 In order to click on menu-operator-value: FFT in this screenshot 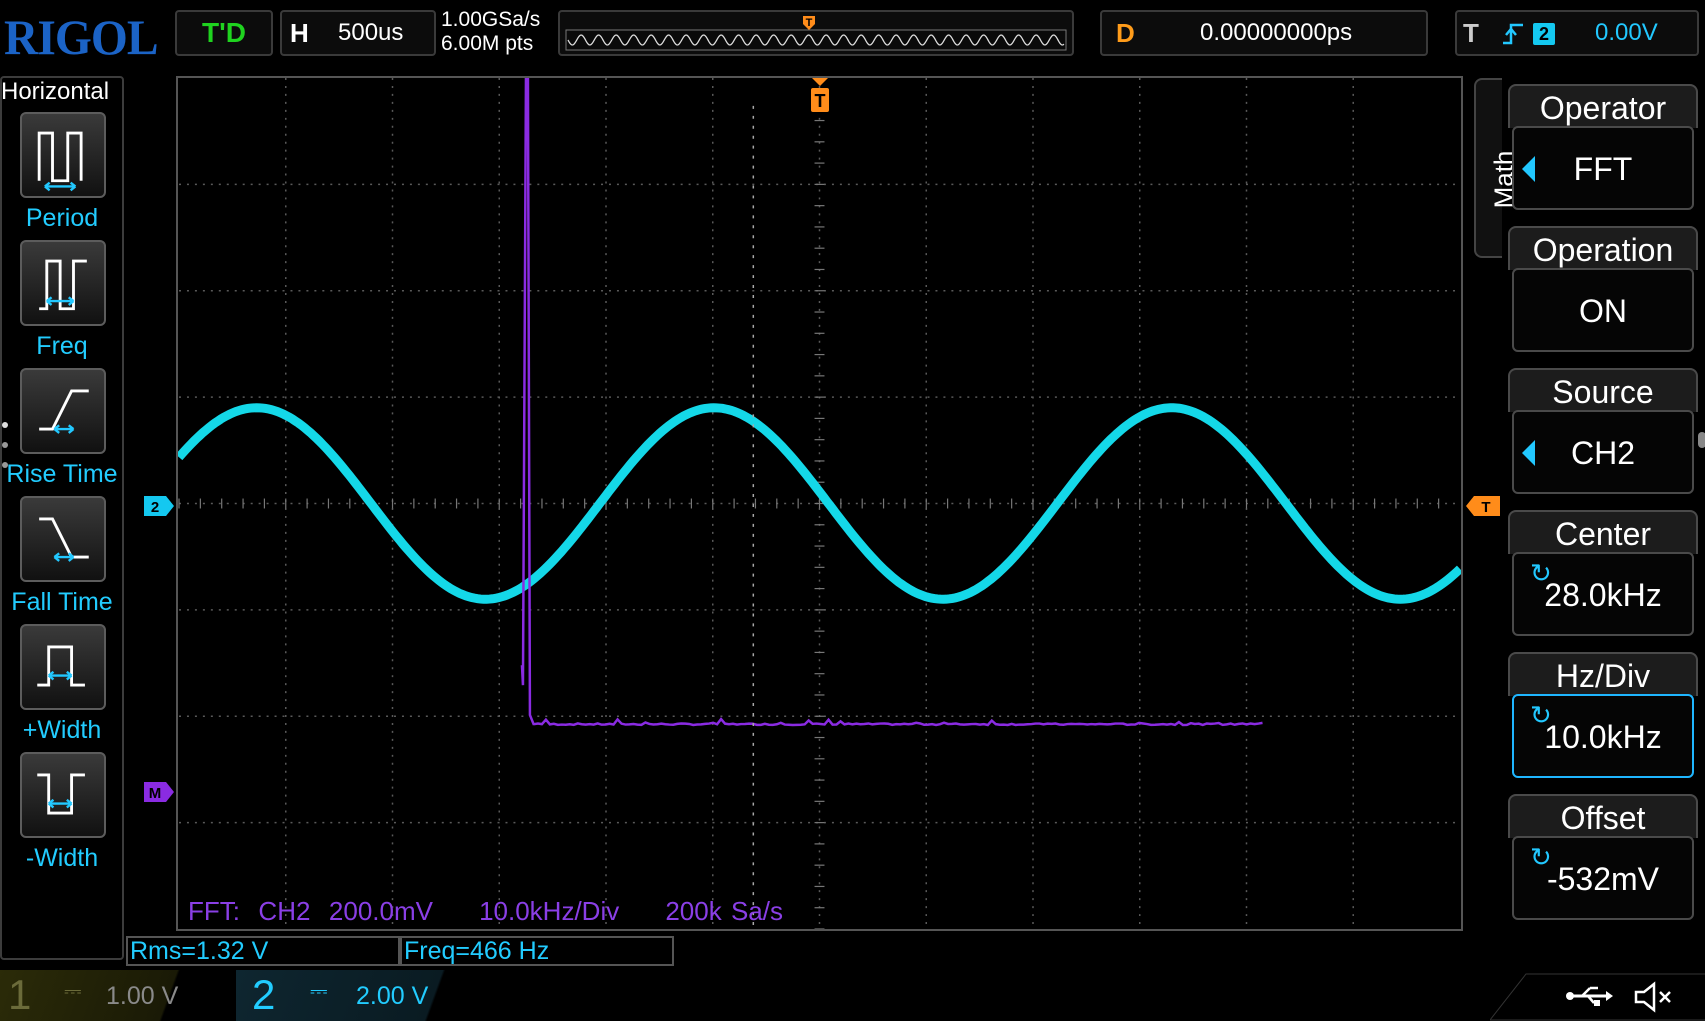, I will do `click(1603, 168)`.